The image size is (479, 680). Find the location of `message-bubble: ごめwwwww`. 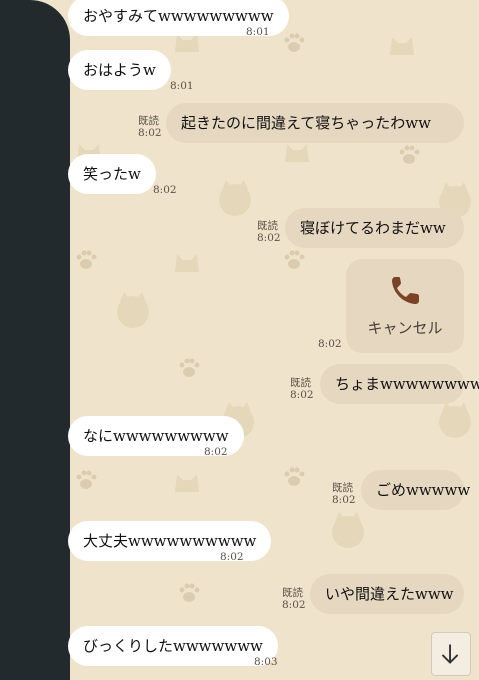

message-bubble: ごめwwwww is located at coordinates (415, 490).